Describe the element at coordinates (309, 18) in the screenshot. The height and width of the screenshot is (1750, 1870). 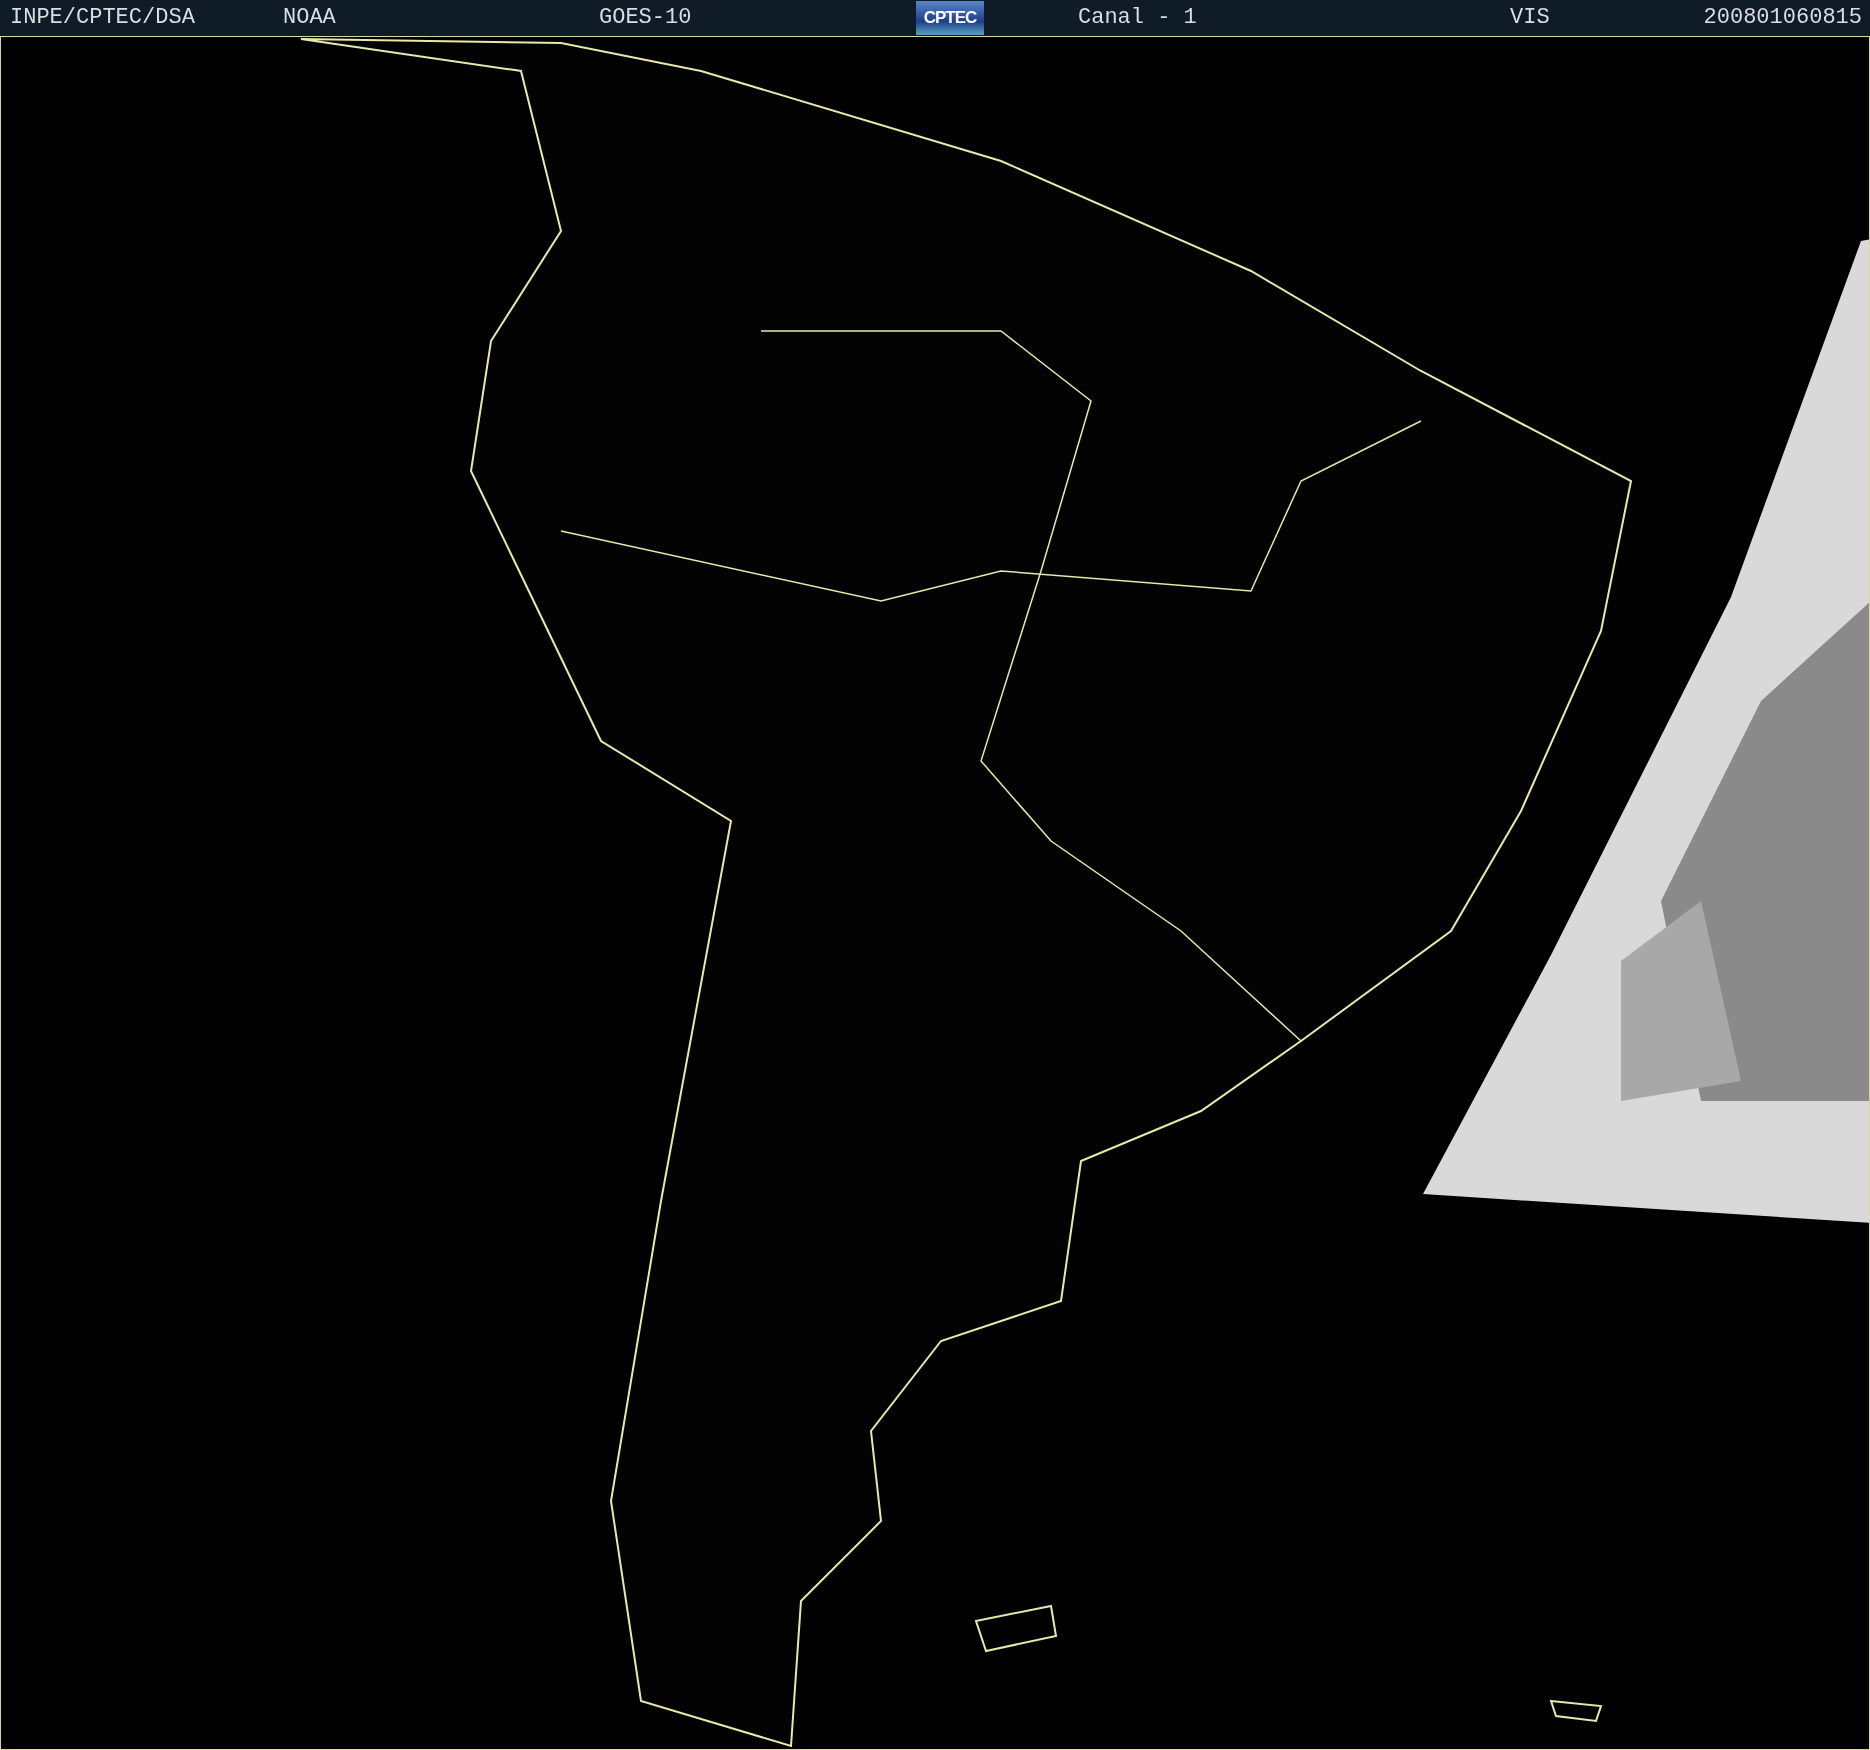
I see `header-label: NOAA` at that location.